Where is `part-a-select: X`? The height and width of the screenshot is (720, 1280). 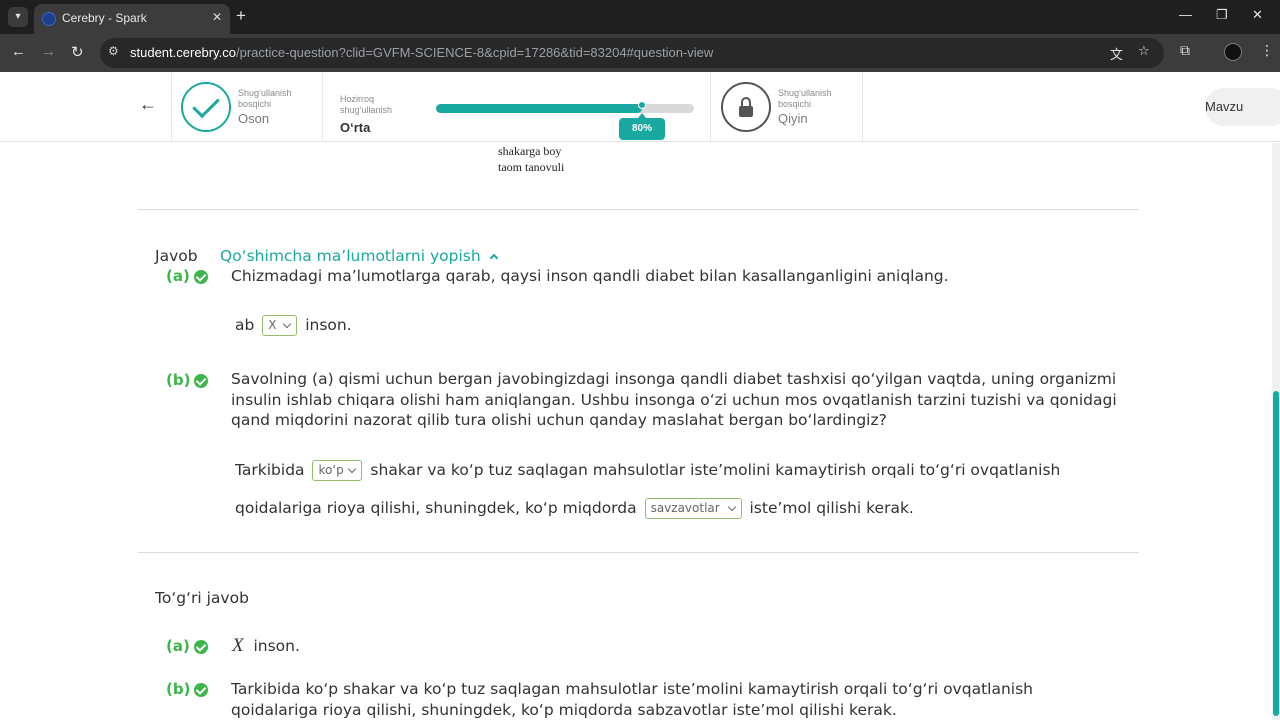 part-a-select: X is located at coordinates (280, 325).